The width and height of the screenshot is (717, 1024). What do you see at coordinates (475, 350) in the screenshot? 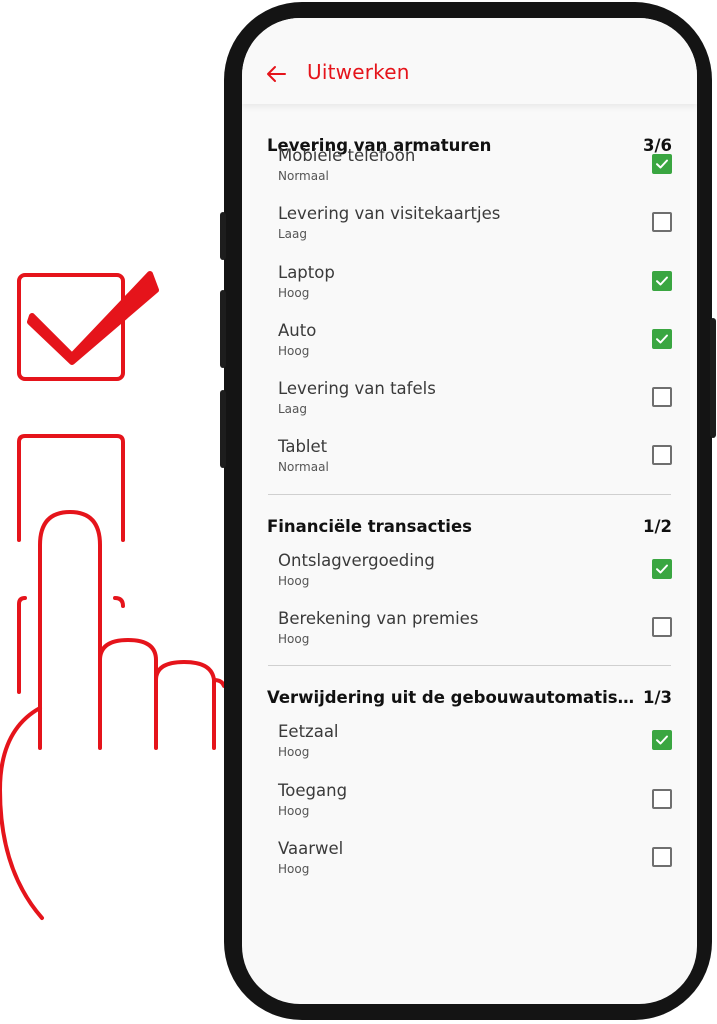
I see `list-item: Auto Hoog` at bounding box center [475, 350].